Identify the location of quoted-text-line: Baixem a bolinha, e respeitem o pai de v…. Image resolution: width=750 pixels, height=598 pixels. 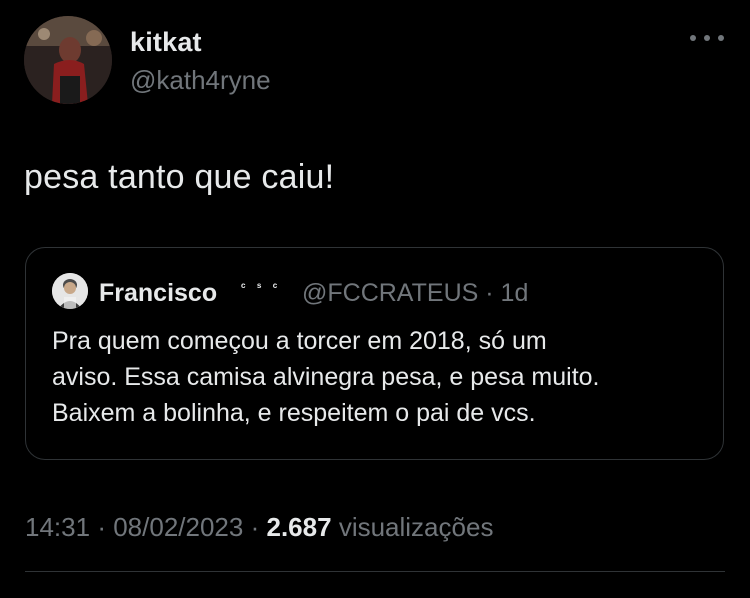
(294, 413).